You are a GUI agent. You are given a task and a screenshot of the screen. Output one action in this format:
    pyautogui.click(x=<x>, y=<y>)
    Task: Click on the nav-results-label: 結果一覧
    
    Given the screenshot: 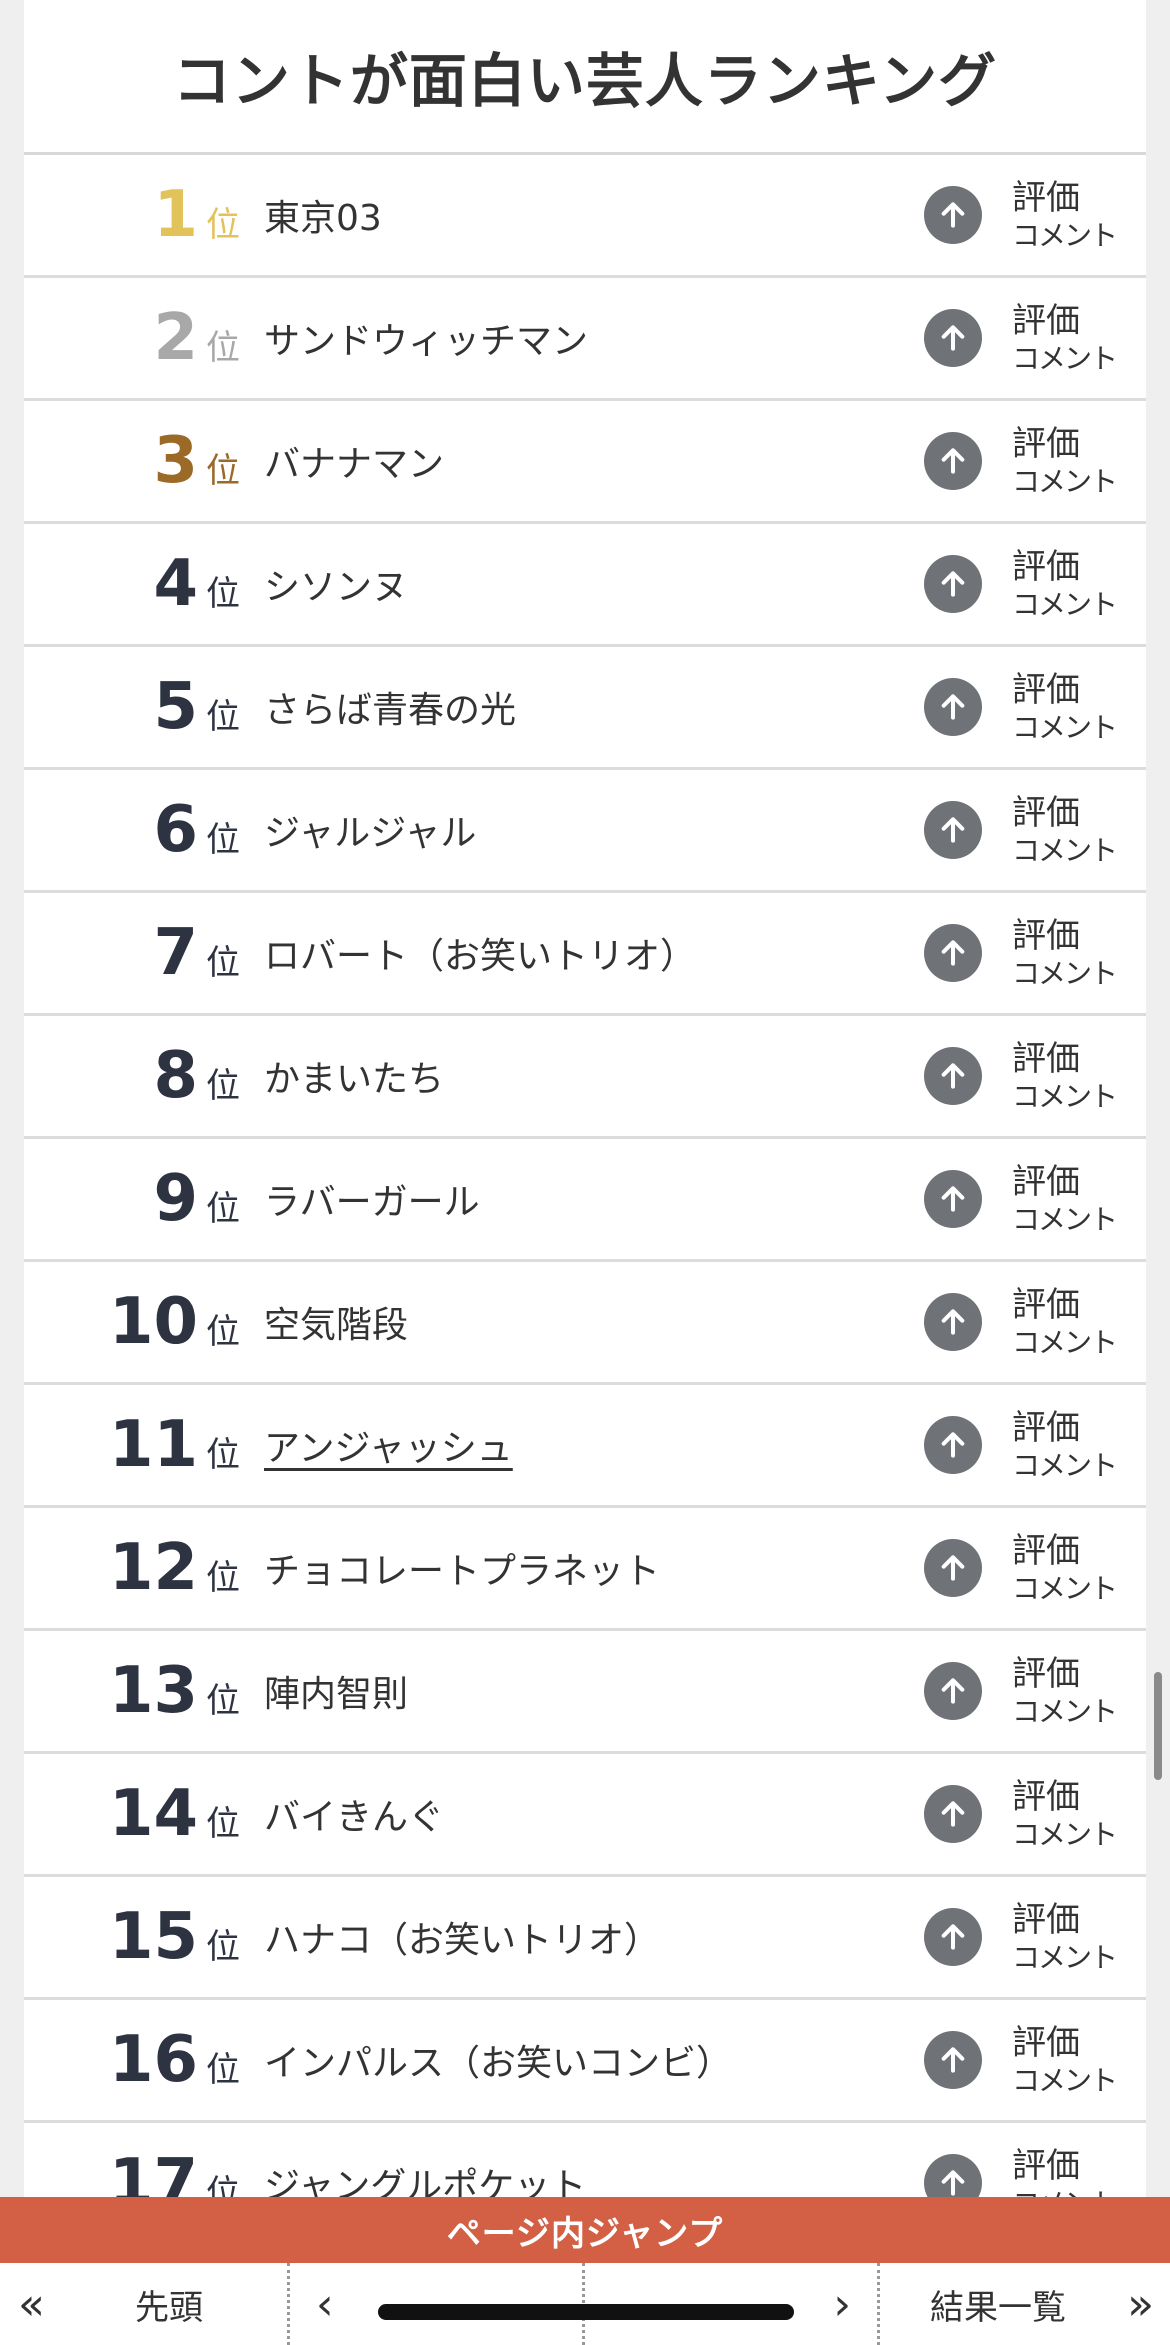 What is the action you would take?
    pyautogui.click(x=998, y=2307)
    